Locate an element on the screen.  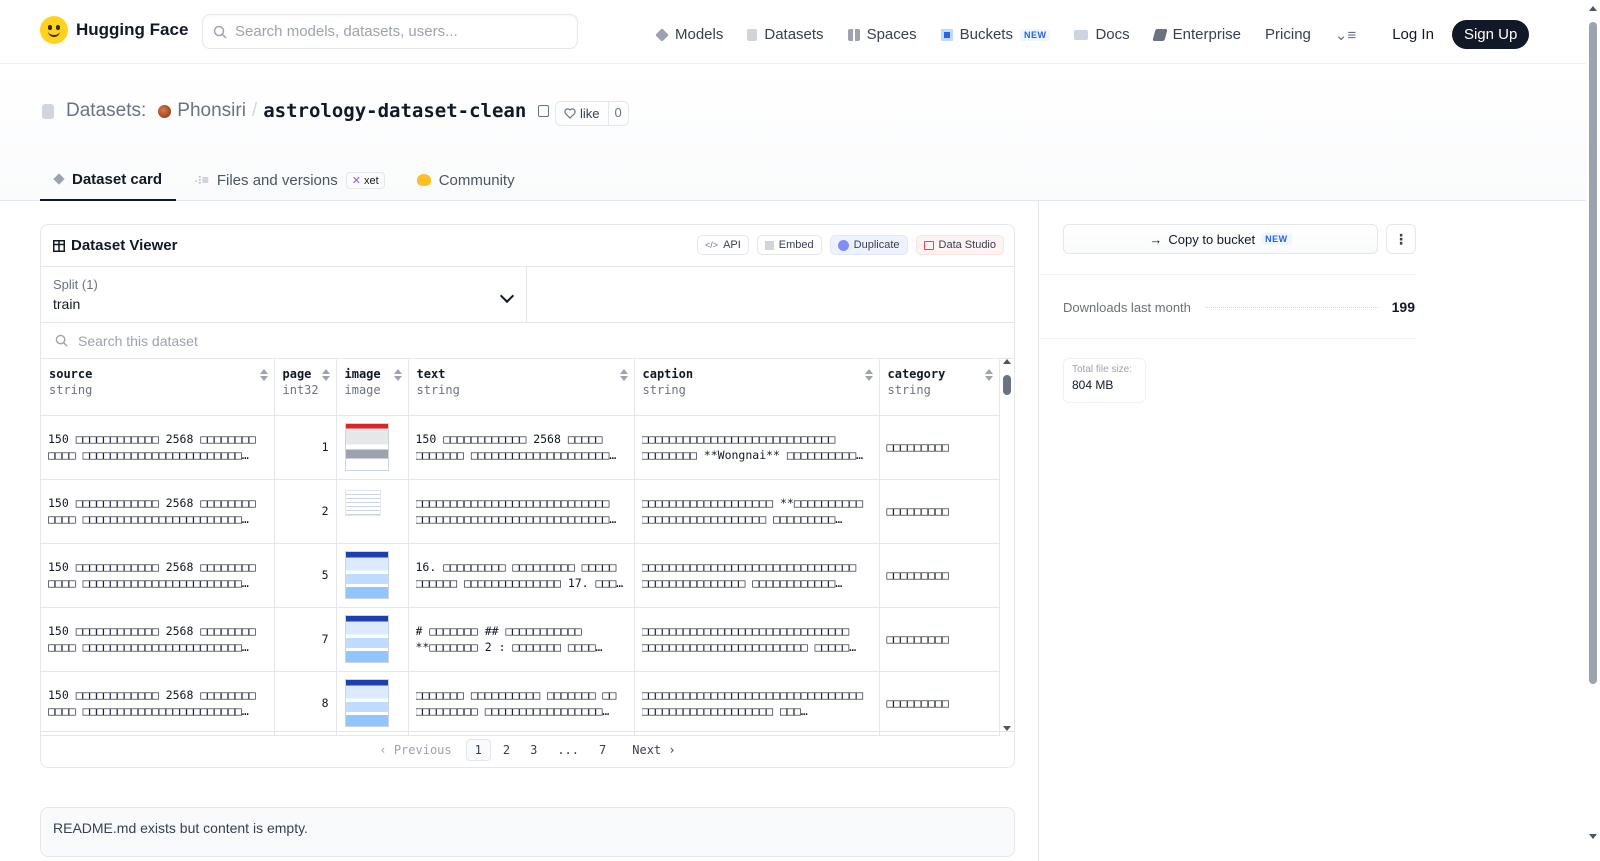
tab-files-and-versions: ·⁝≡ Files and versions ✕ xet is located at coordinates (289, 180).